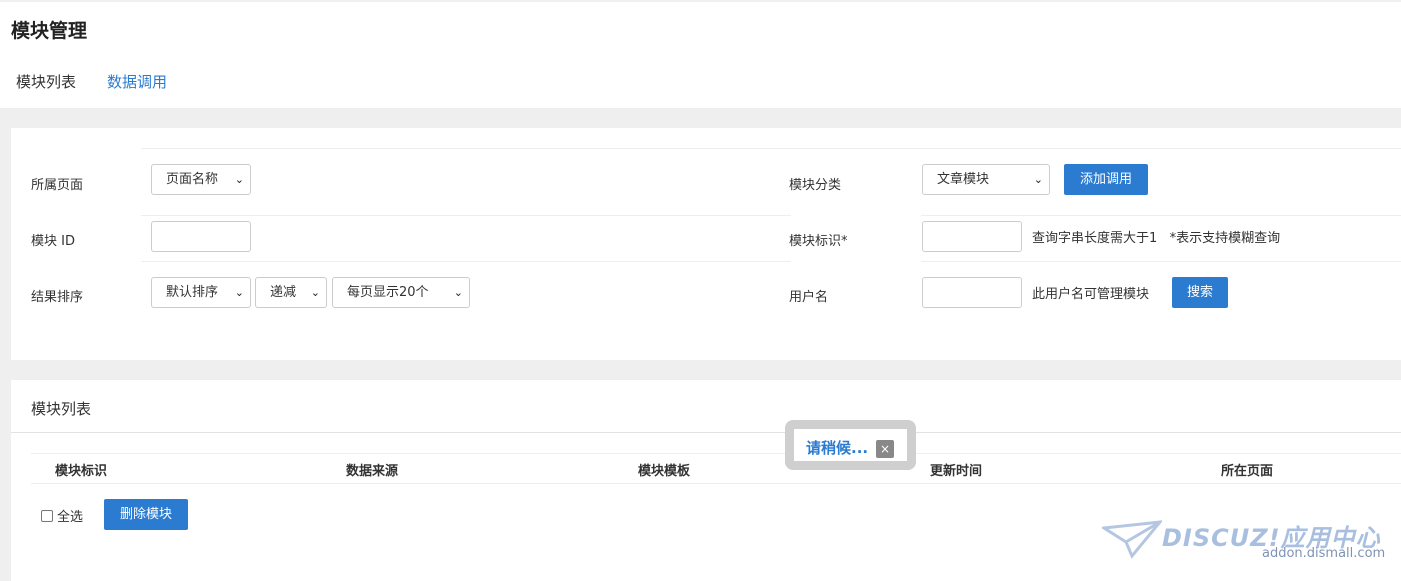 The image size is (1401, 581). I want to click on order-select: 默认排序 ⌄, so click(201, 292).